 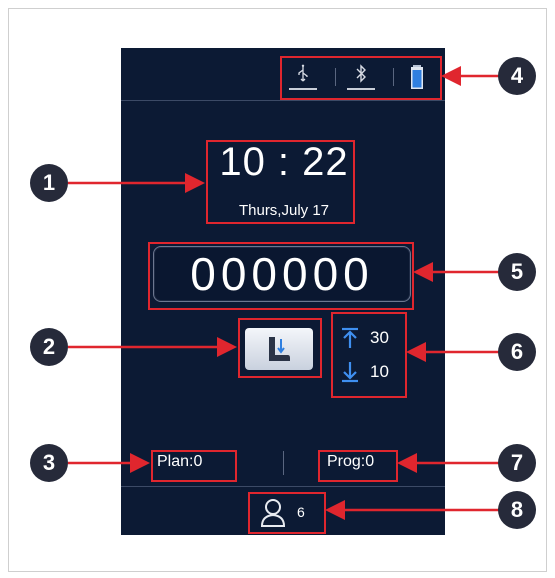 I want to click on callout-marker-8: 8, so click(x=517, y=510).